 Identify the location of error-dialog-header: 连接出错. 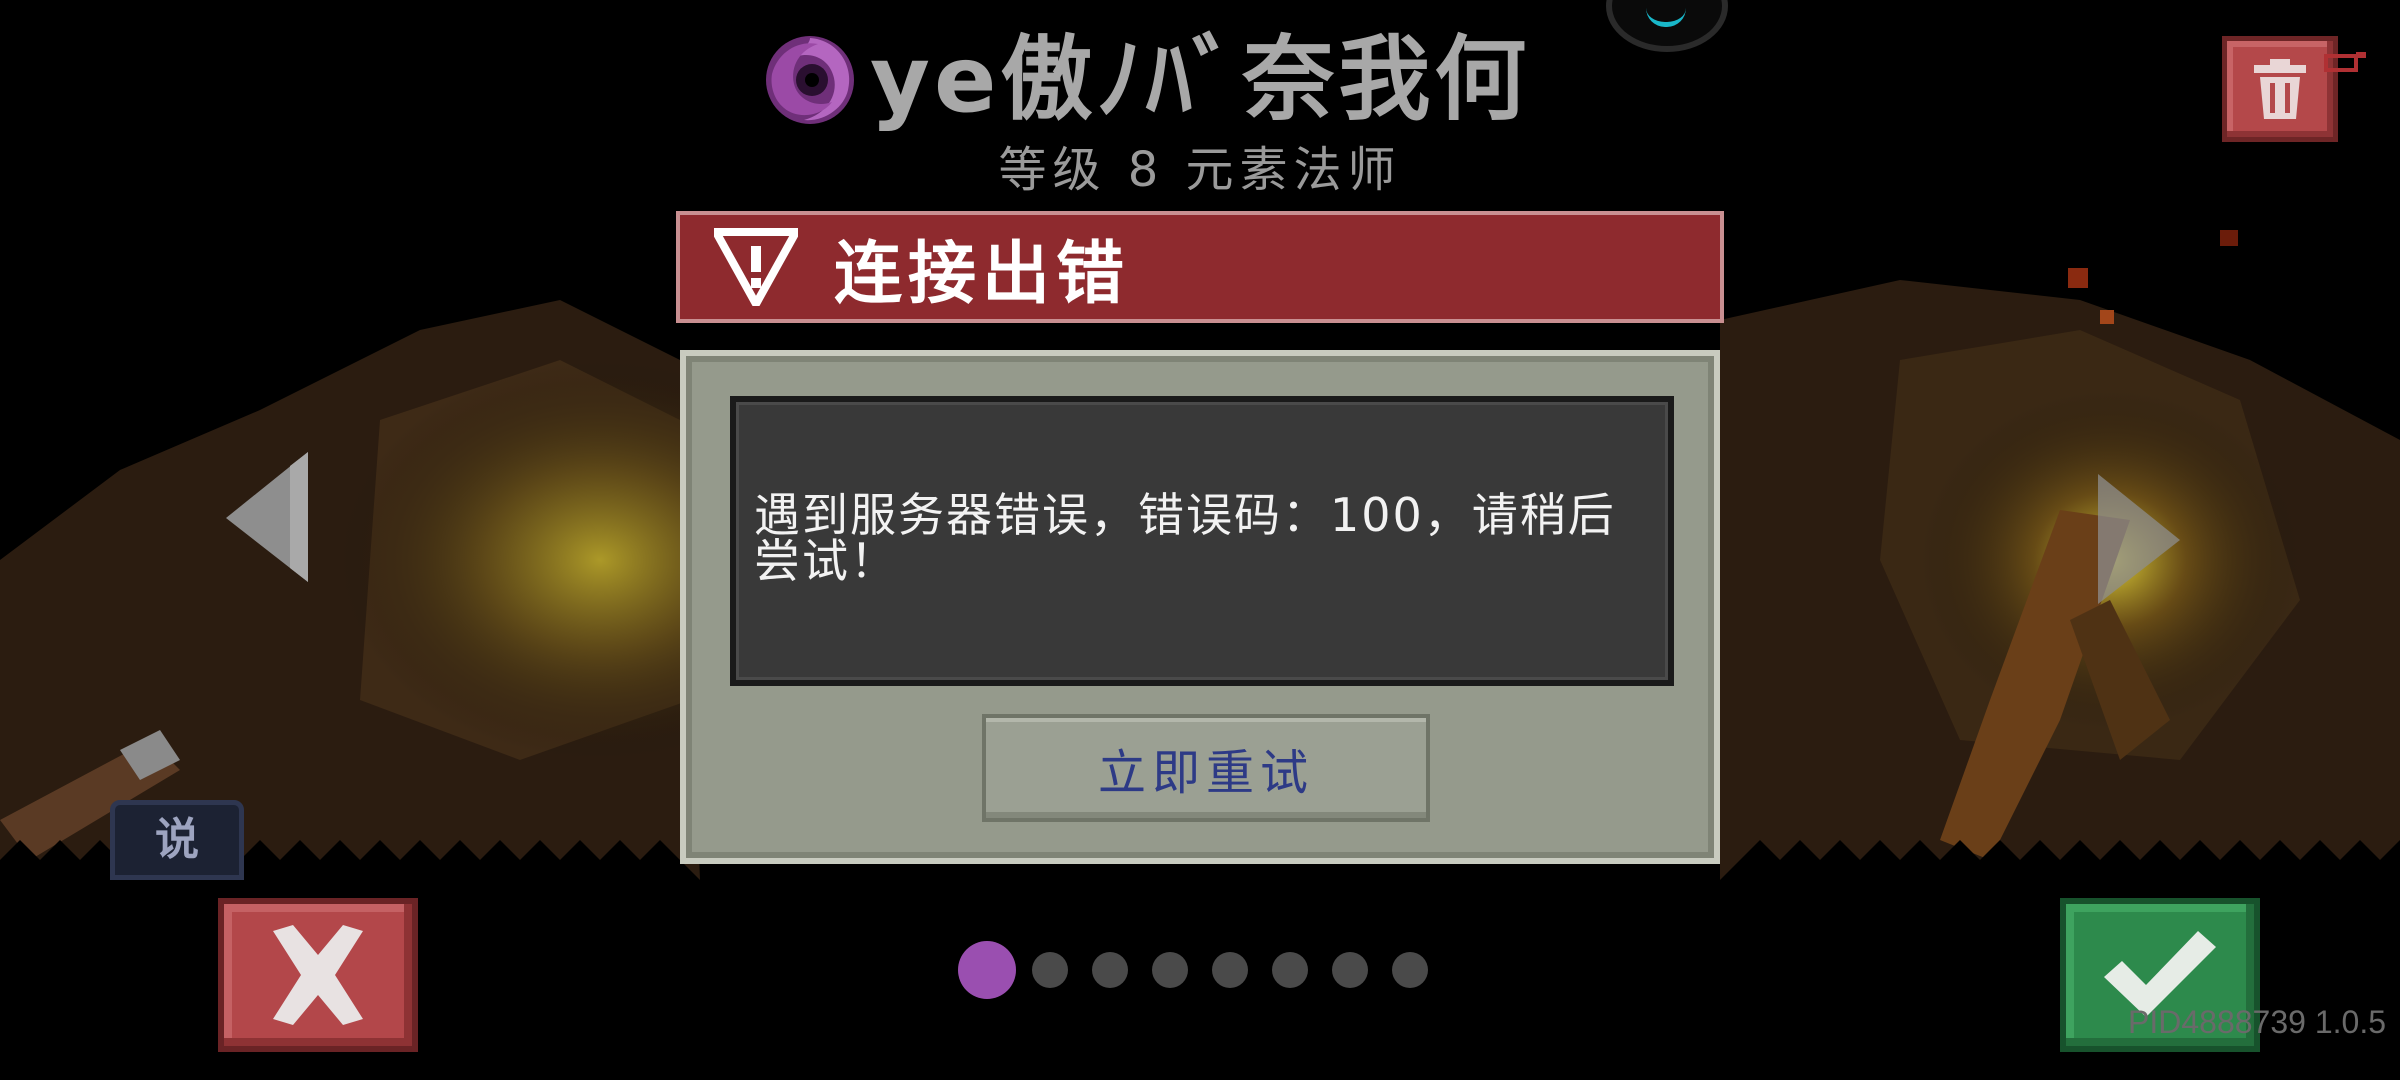
(1200, 267).